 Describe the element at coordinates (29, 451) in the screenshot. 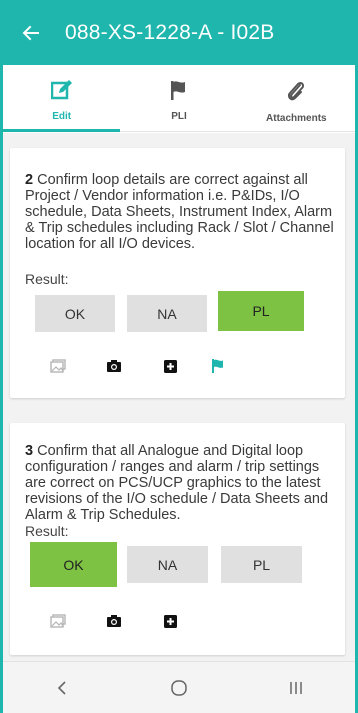

I see `item-number: 3` at that location.